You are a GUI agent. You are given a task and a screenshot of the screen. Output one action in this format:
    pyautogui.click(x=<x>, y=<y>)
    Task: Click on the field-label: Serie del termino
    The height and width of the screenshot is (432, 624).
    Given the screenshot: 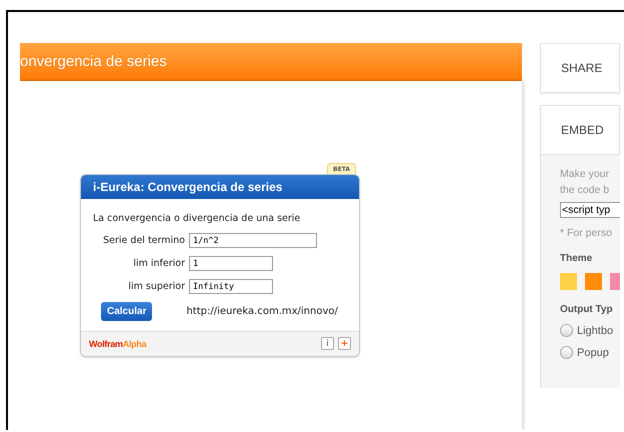 What is the action you would take?
    pyautogui.click(x=144, y=240)
    